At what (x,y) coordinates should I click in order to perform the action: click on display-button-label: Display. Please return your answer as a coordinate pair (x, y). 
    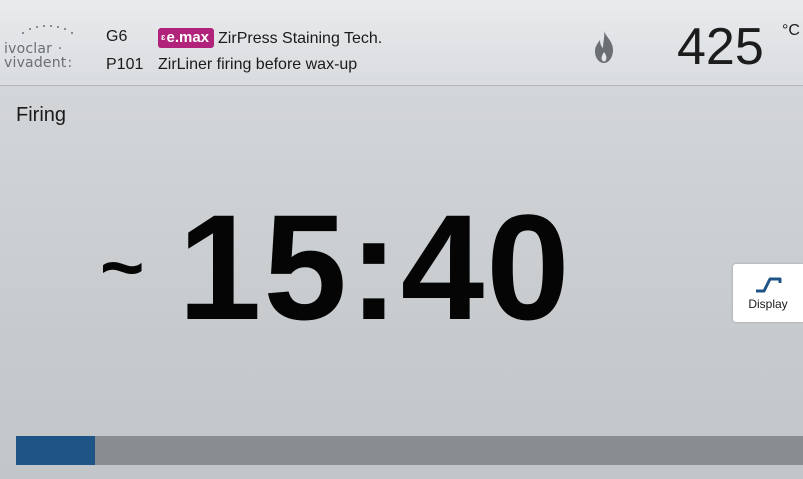
    Looking at the image, I should click on (768, 304).